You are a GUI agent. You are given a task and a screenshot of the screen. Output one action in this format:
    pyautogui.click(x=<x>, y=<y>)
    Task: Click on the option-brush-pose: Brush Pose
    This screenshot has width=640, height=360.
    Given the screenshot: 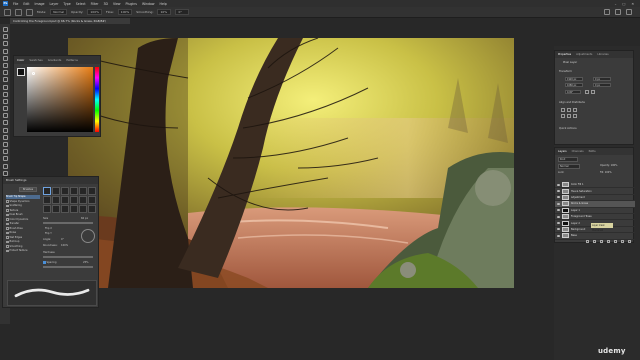 What is the action you would take?
    pyautogui.click(x=23, y=229)
    